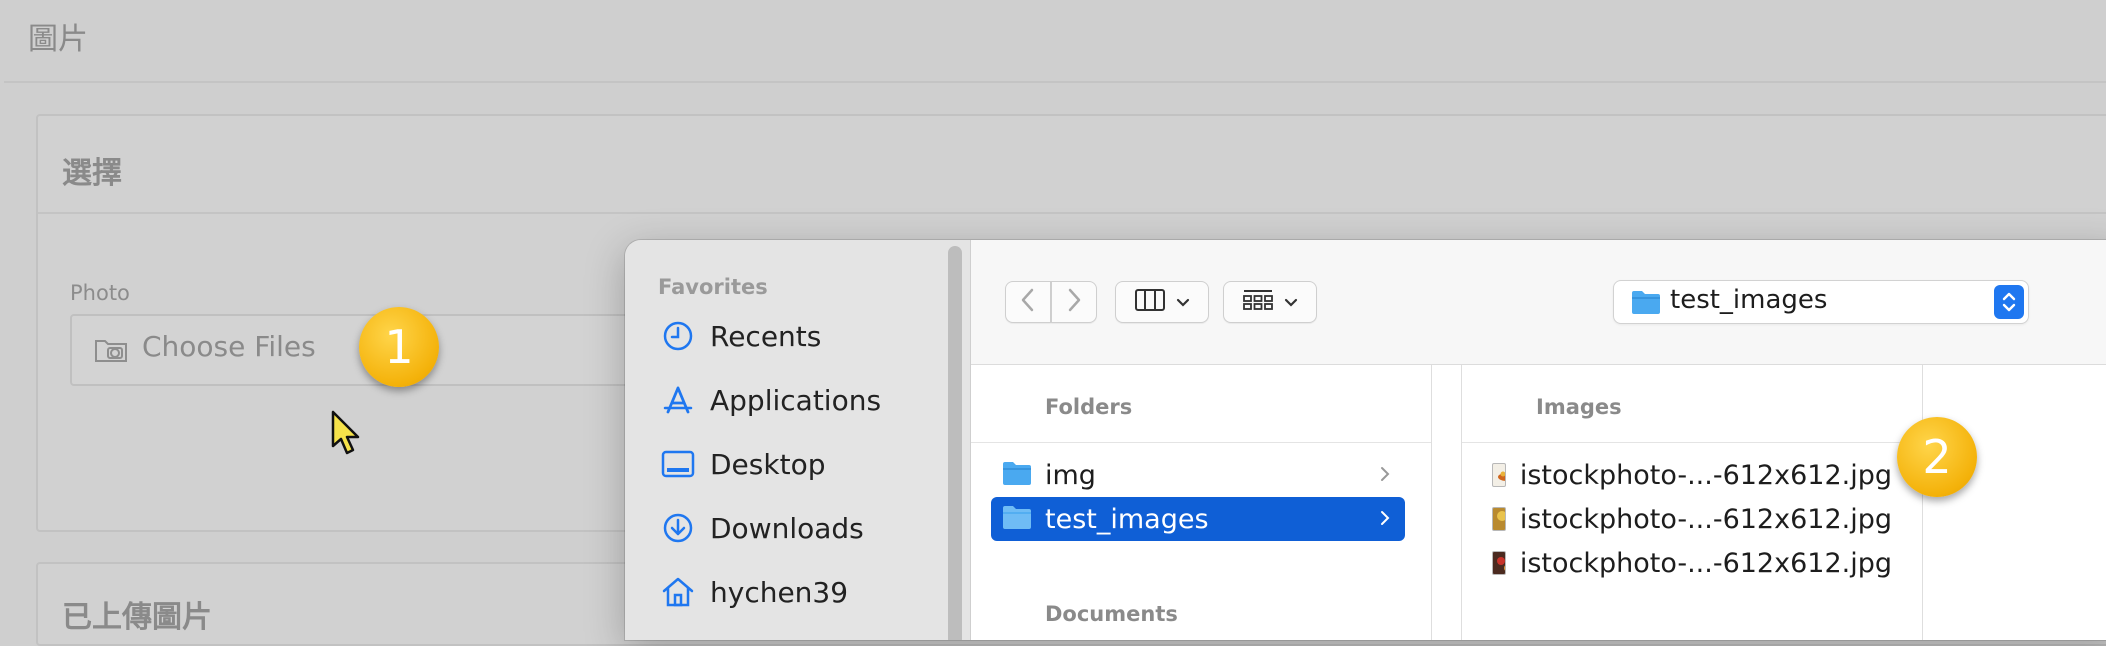 The width and height of the screenshot is (2106, 646). I want to click on sidebar-item-label: hychen39, so click(779, 592).